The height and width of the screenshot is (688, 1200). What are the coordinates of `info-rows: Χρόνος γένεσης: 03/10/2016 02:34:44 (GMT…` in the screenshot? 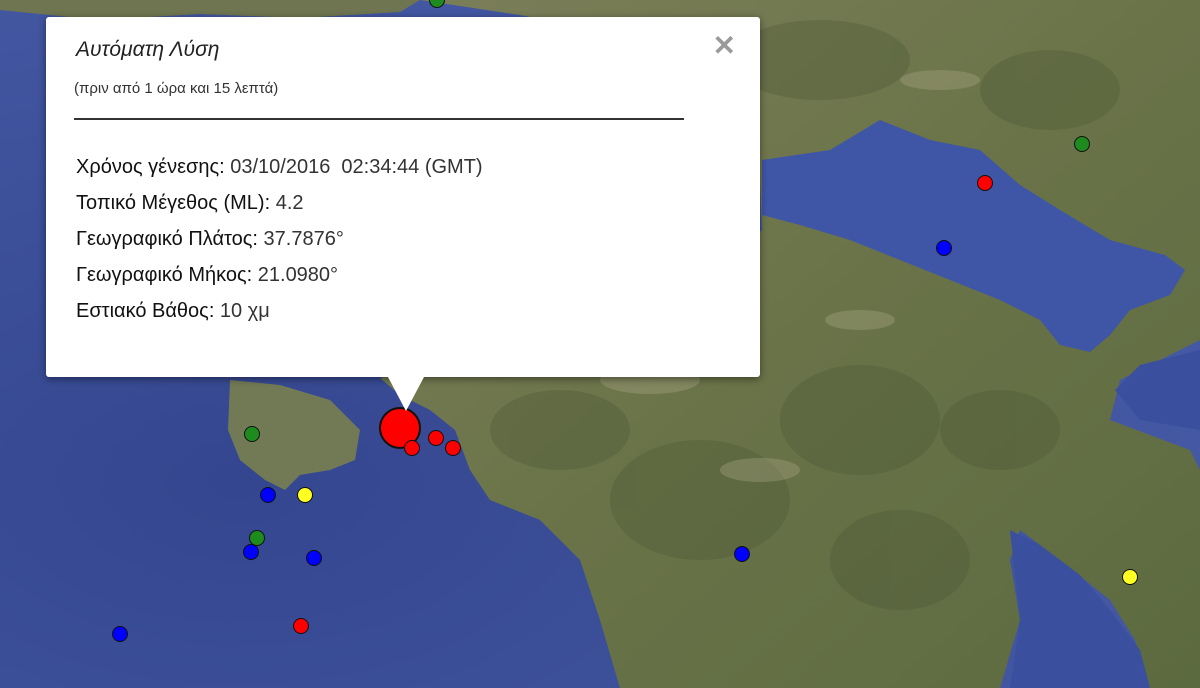 It's located at (279, 243).